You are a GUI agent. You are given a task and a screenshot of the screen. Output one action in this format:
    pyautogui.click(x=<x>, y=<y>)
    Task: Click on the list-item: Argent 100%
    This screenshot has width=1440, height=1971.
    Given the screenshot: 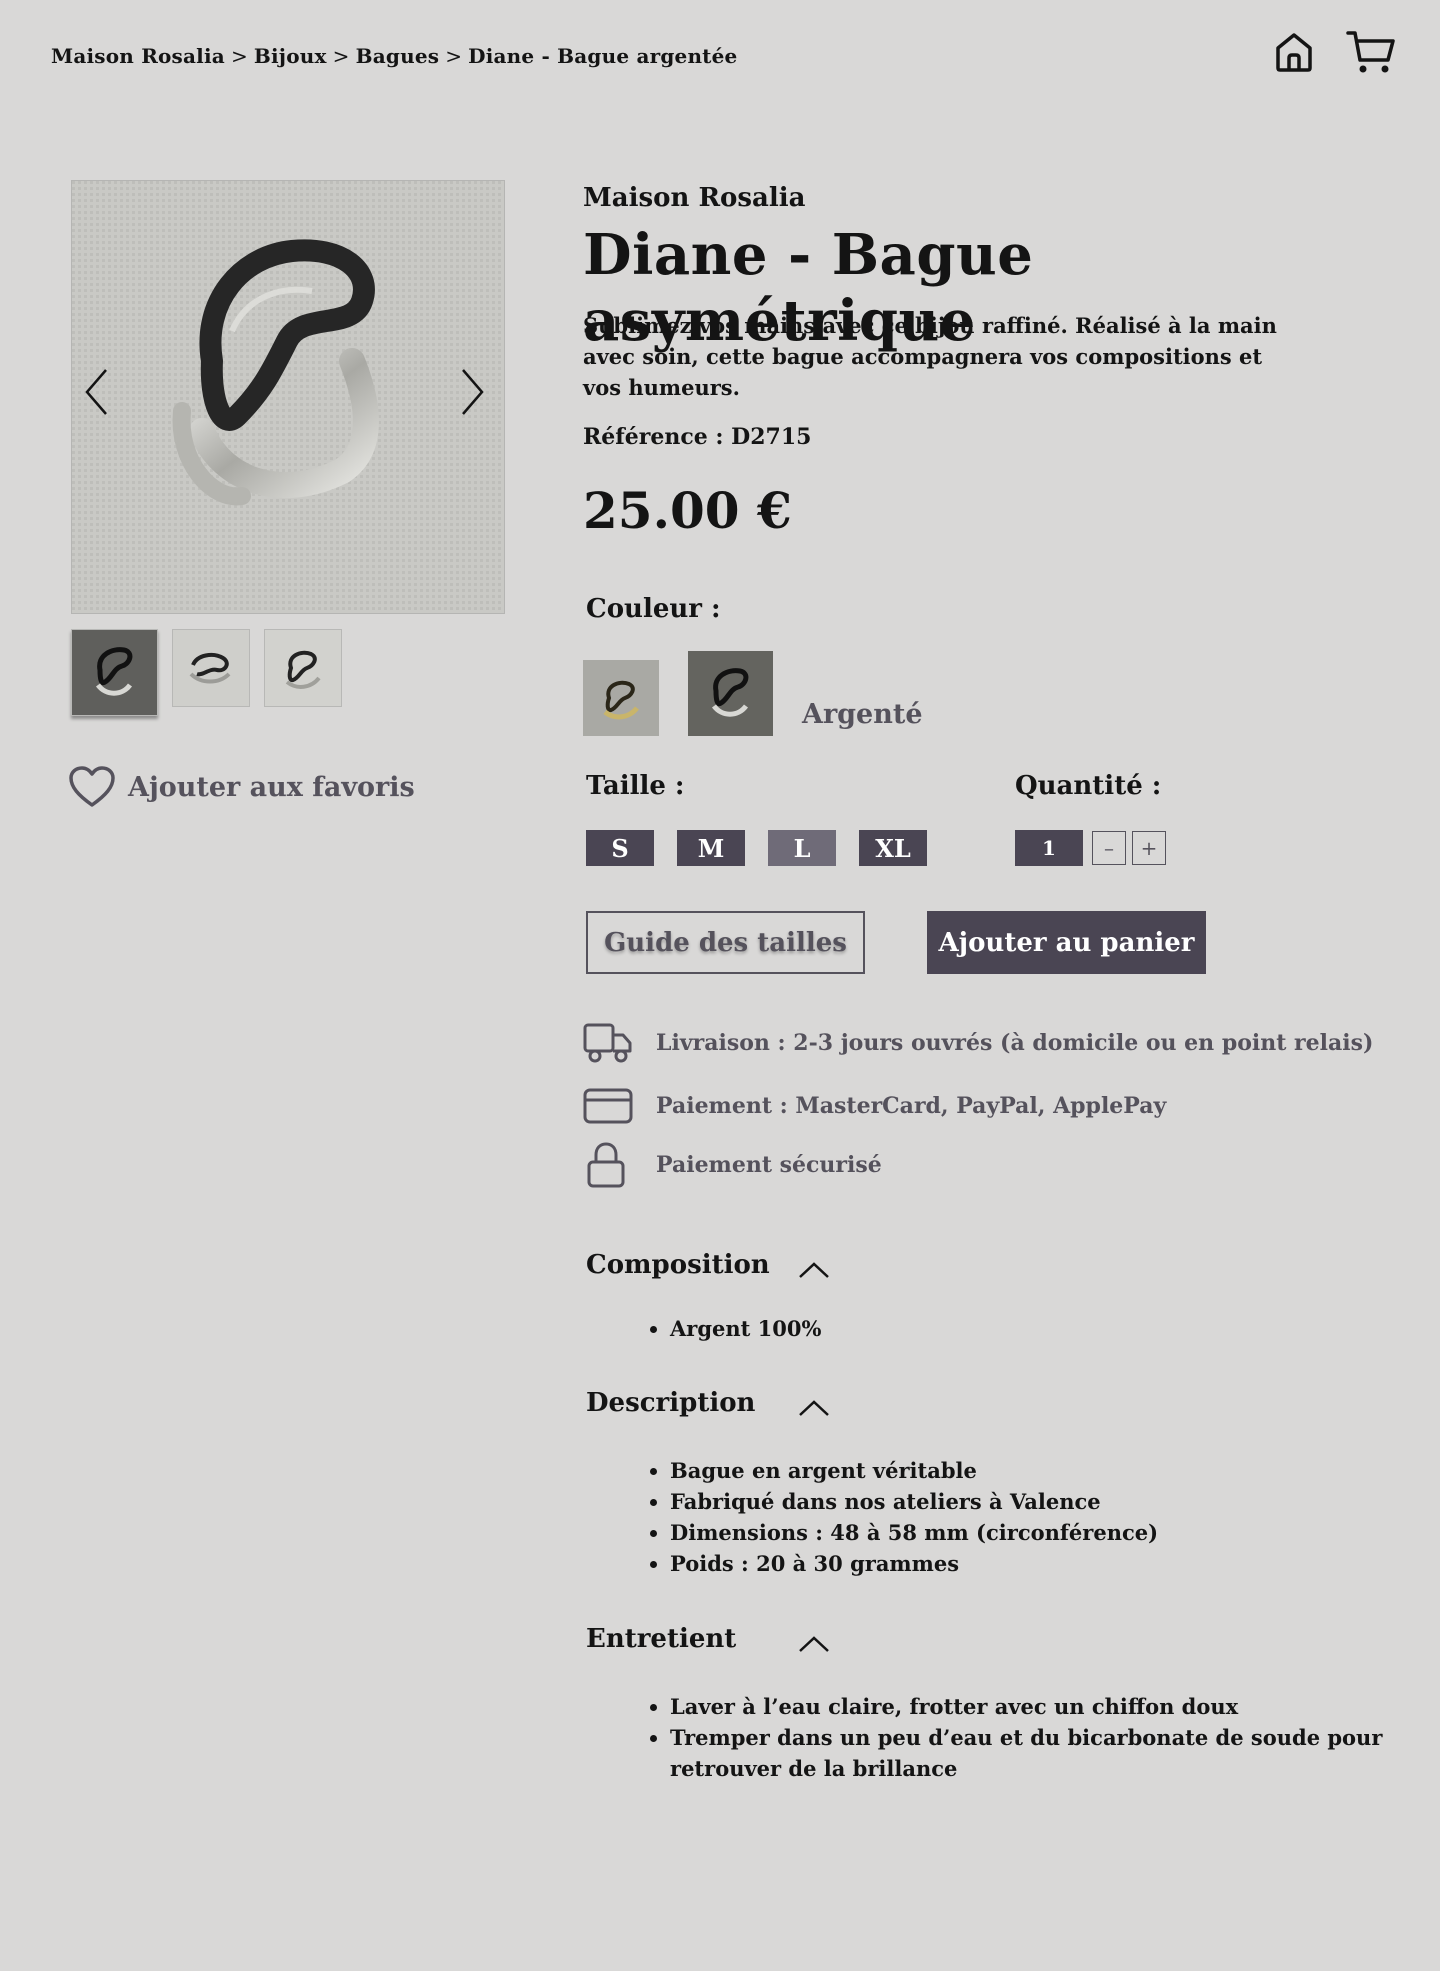 What is the action you would take?
    pyautogui.click(x=1030, y=1328)
    